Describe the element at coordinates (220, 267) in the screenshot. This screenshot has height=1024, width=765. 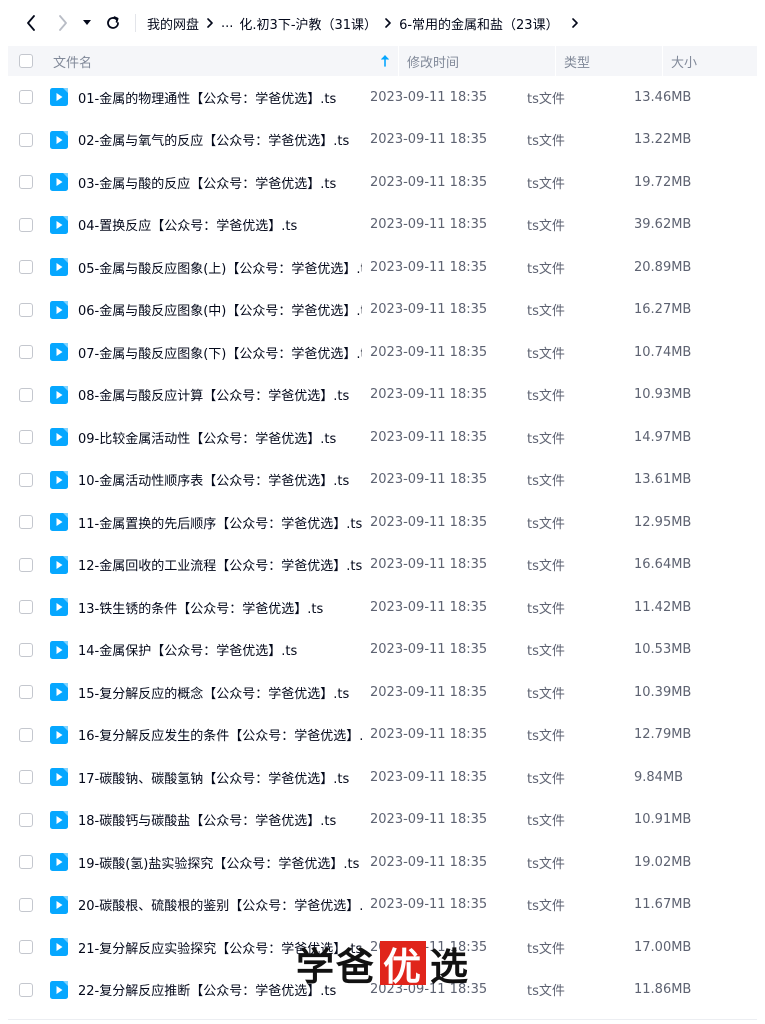
I see `file-name: 05-金属与酸反应图象(上)【公众号：学爸优选】.ts` at that location.